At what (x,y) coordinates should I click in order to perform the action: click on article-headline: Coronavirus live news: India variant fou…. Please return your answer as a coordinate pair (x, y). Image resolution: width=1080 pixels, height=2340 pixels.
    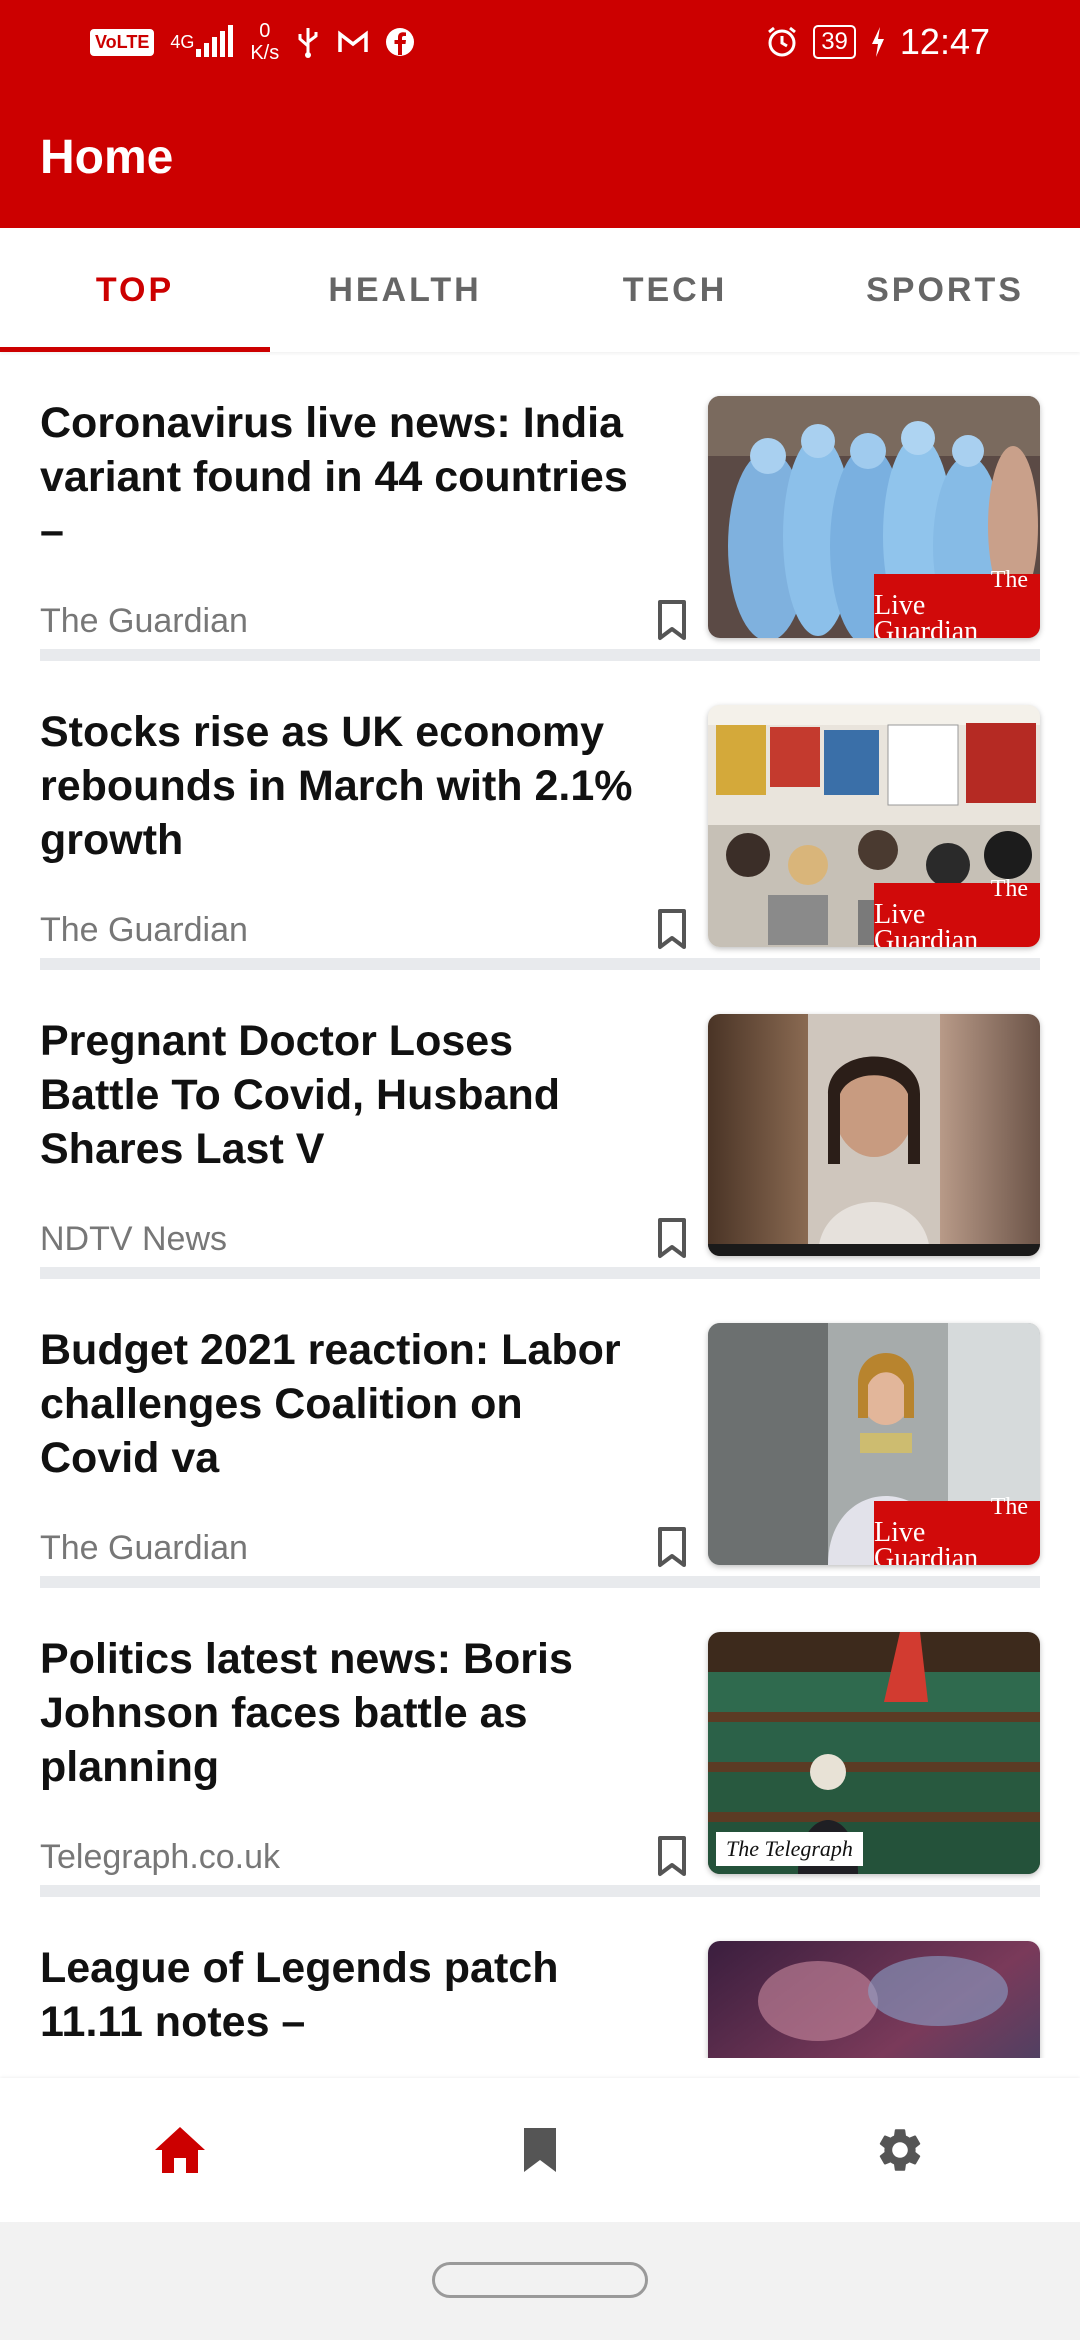
    Looking at the image, I should click on (340, 477).